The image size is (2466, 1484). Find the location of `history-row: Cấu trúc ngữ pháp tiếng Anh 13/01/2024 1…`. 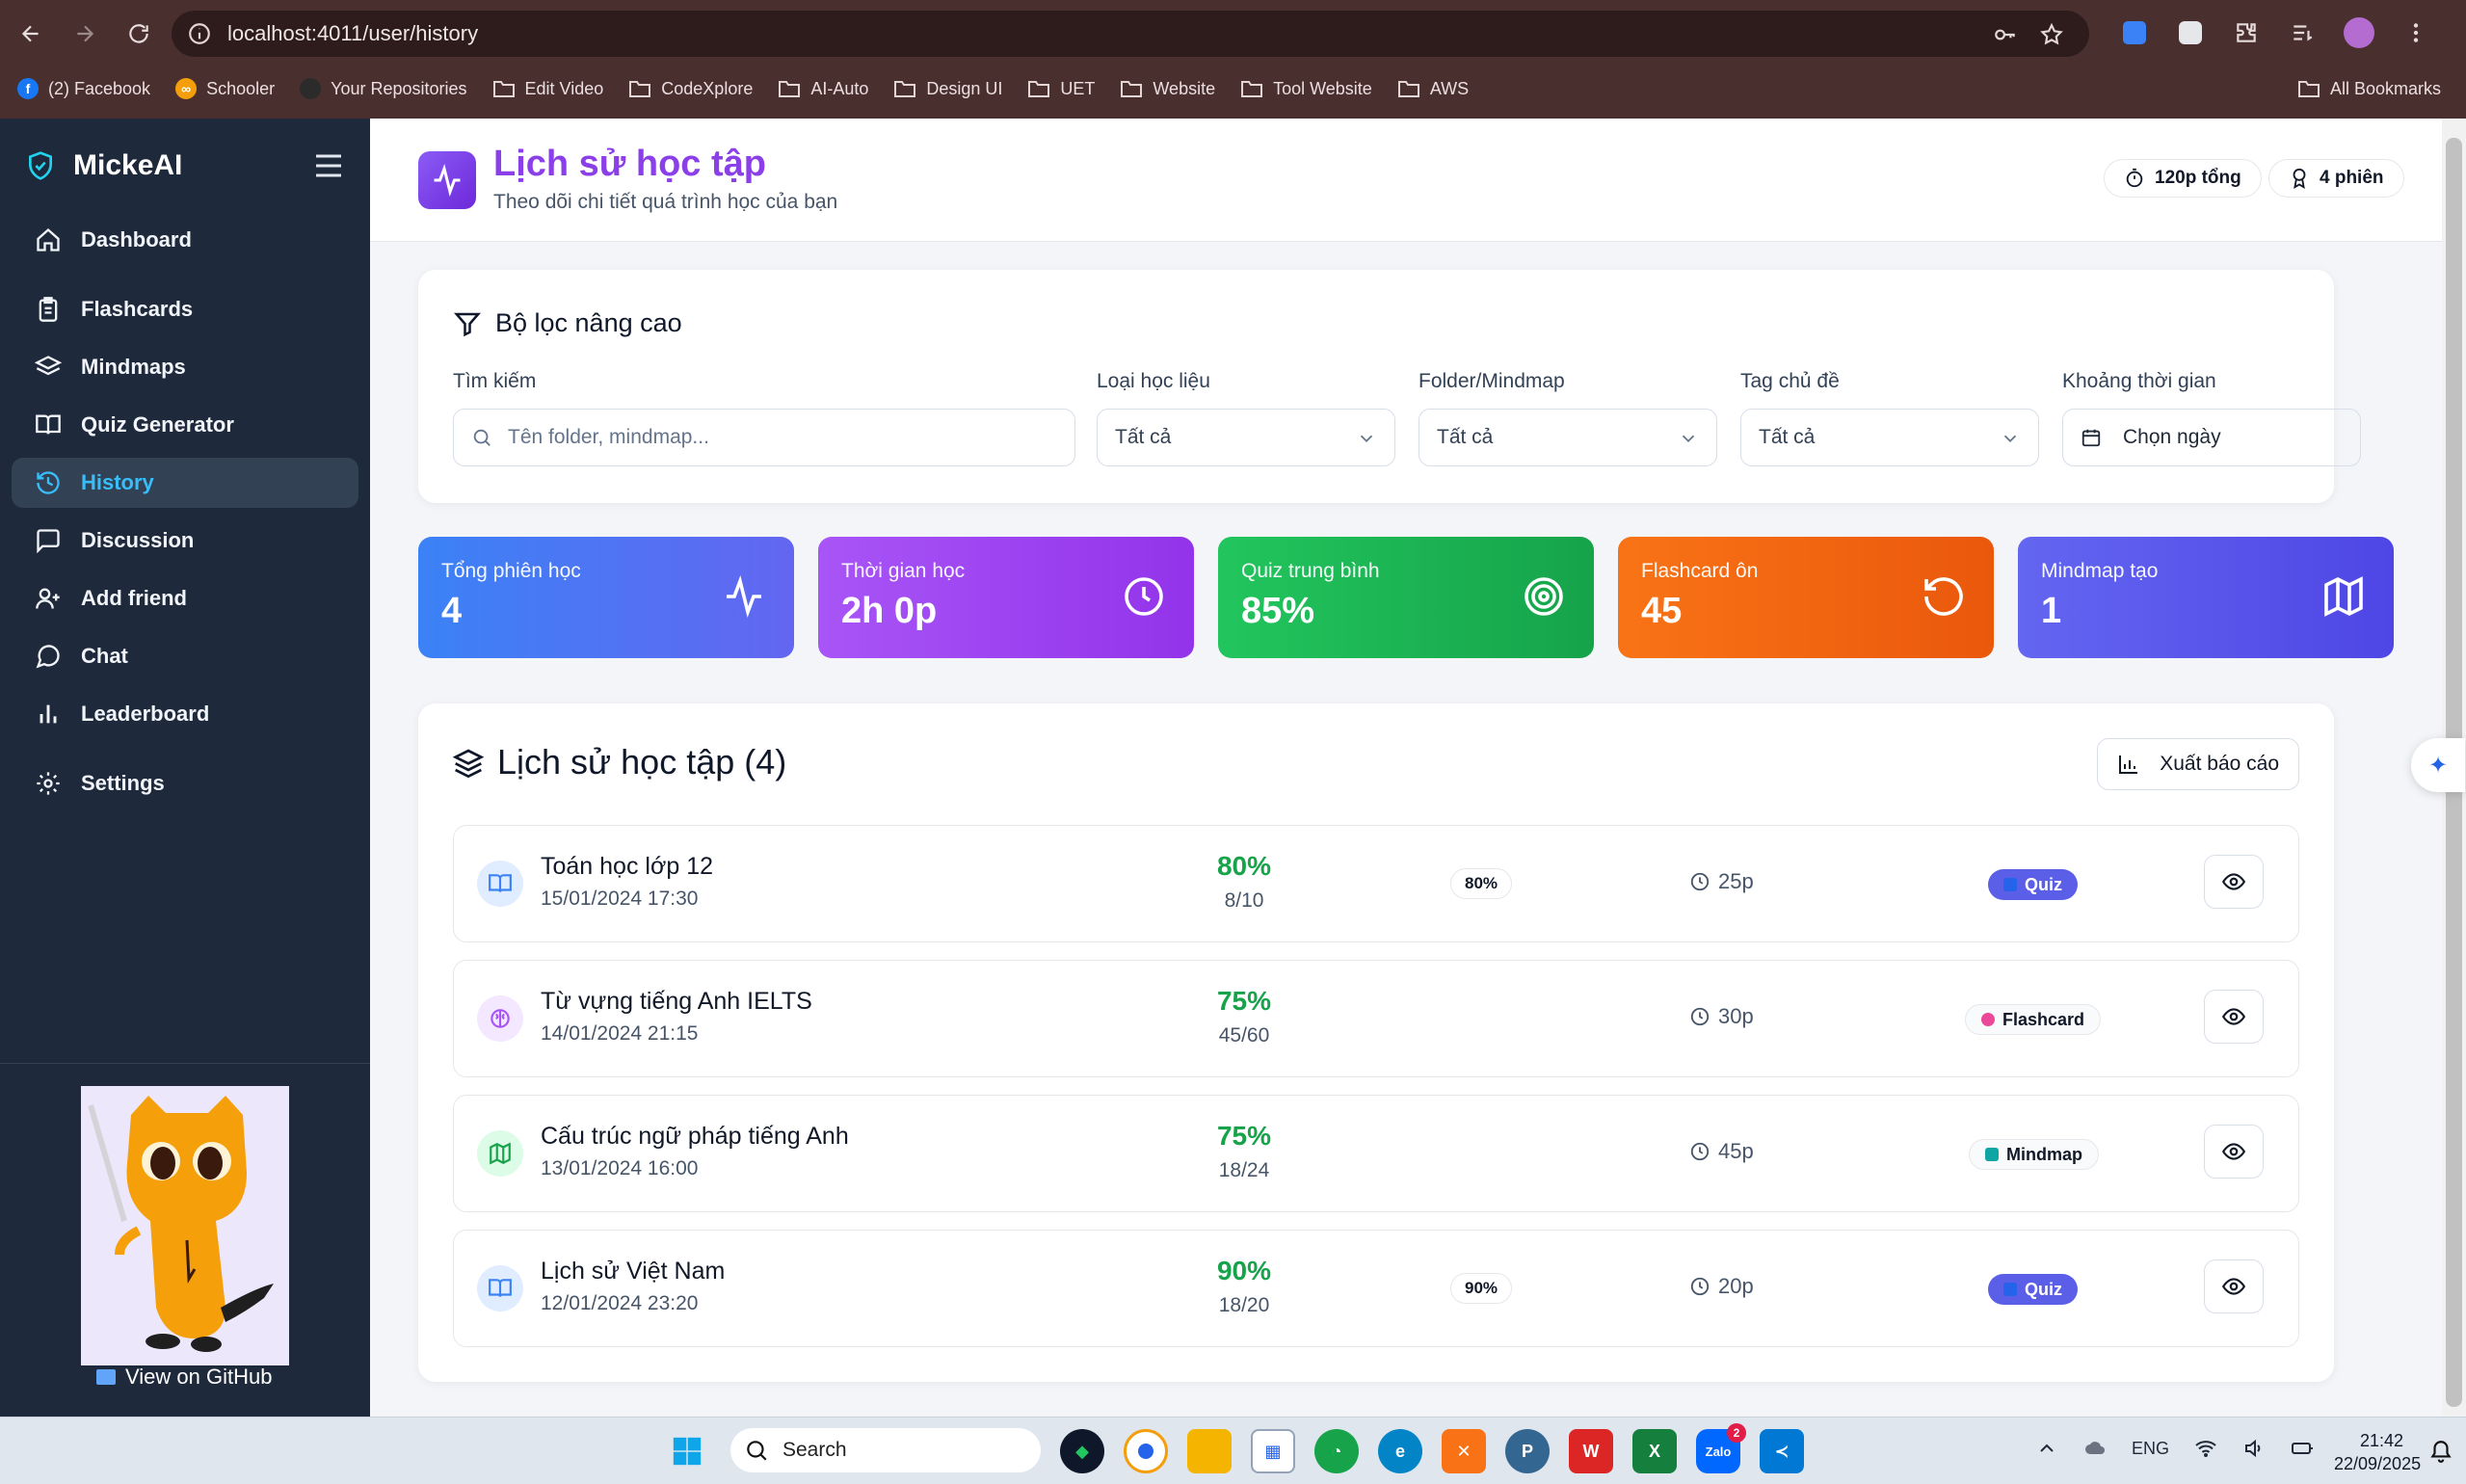

history-row: Cấu trúc ngữ pháp tiếng Anh 13/01/2024 1… is located at coordinates (1376, 1153).